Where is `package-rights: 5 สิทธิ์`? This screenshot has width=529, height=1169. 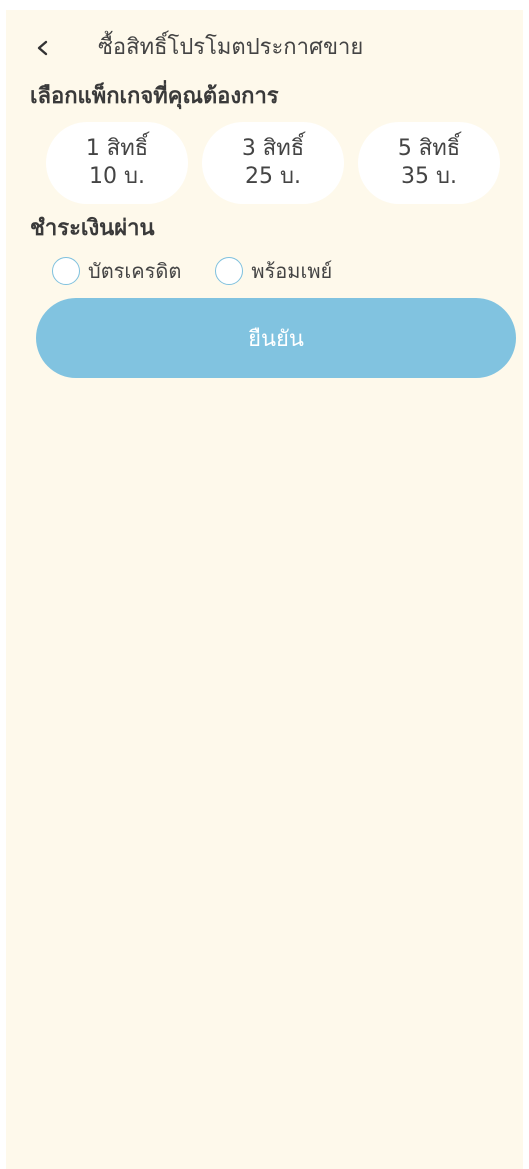
package-rights: 5 สิทธิ์ is located at coordinates (429, 148).